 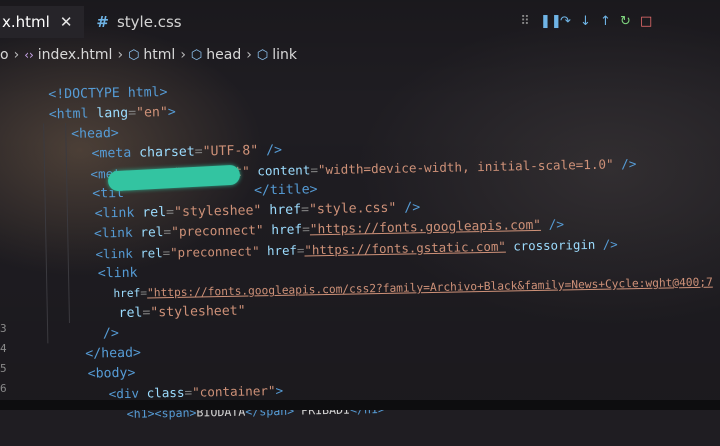 I want to click on tab-index-html: x.html ✕, so click(x=42, y=22).